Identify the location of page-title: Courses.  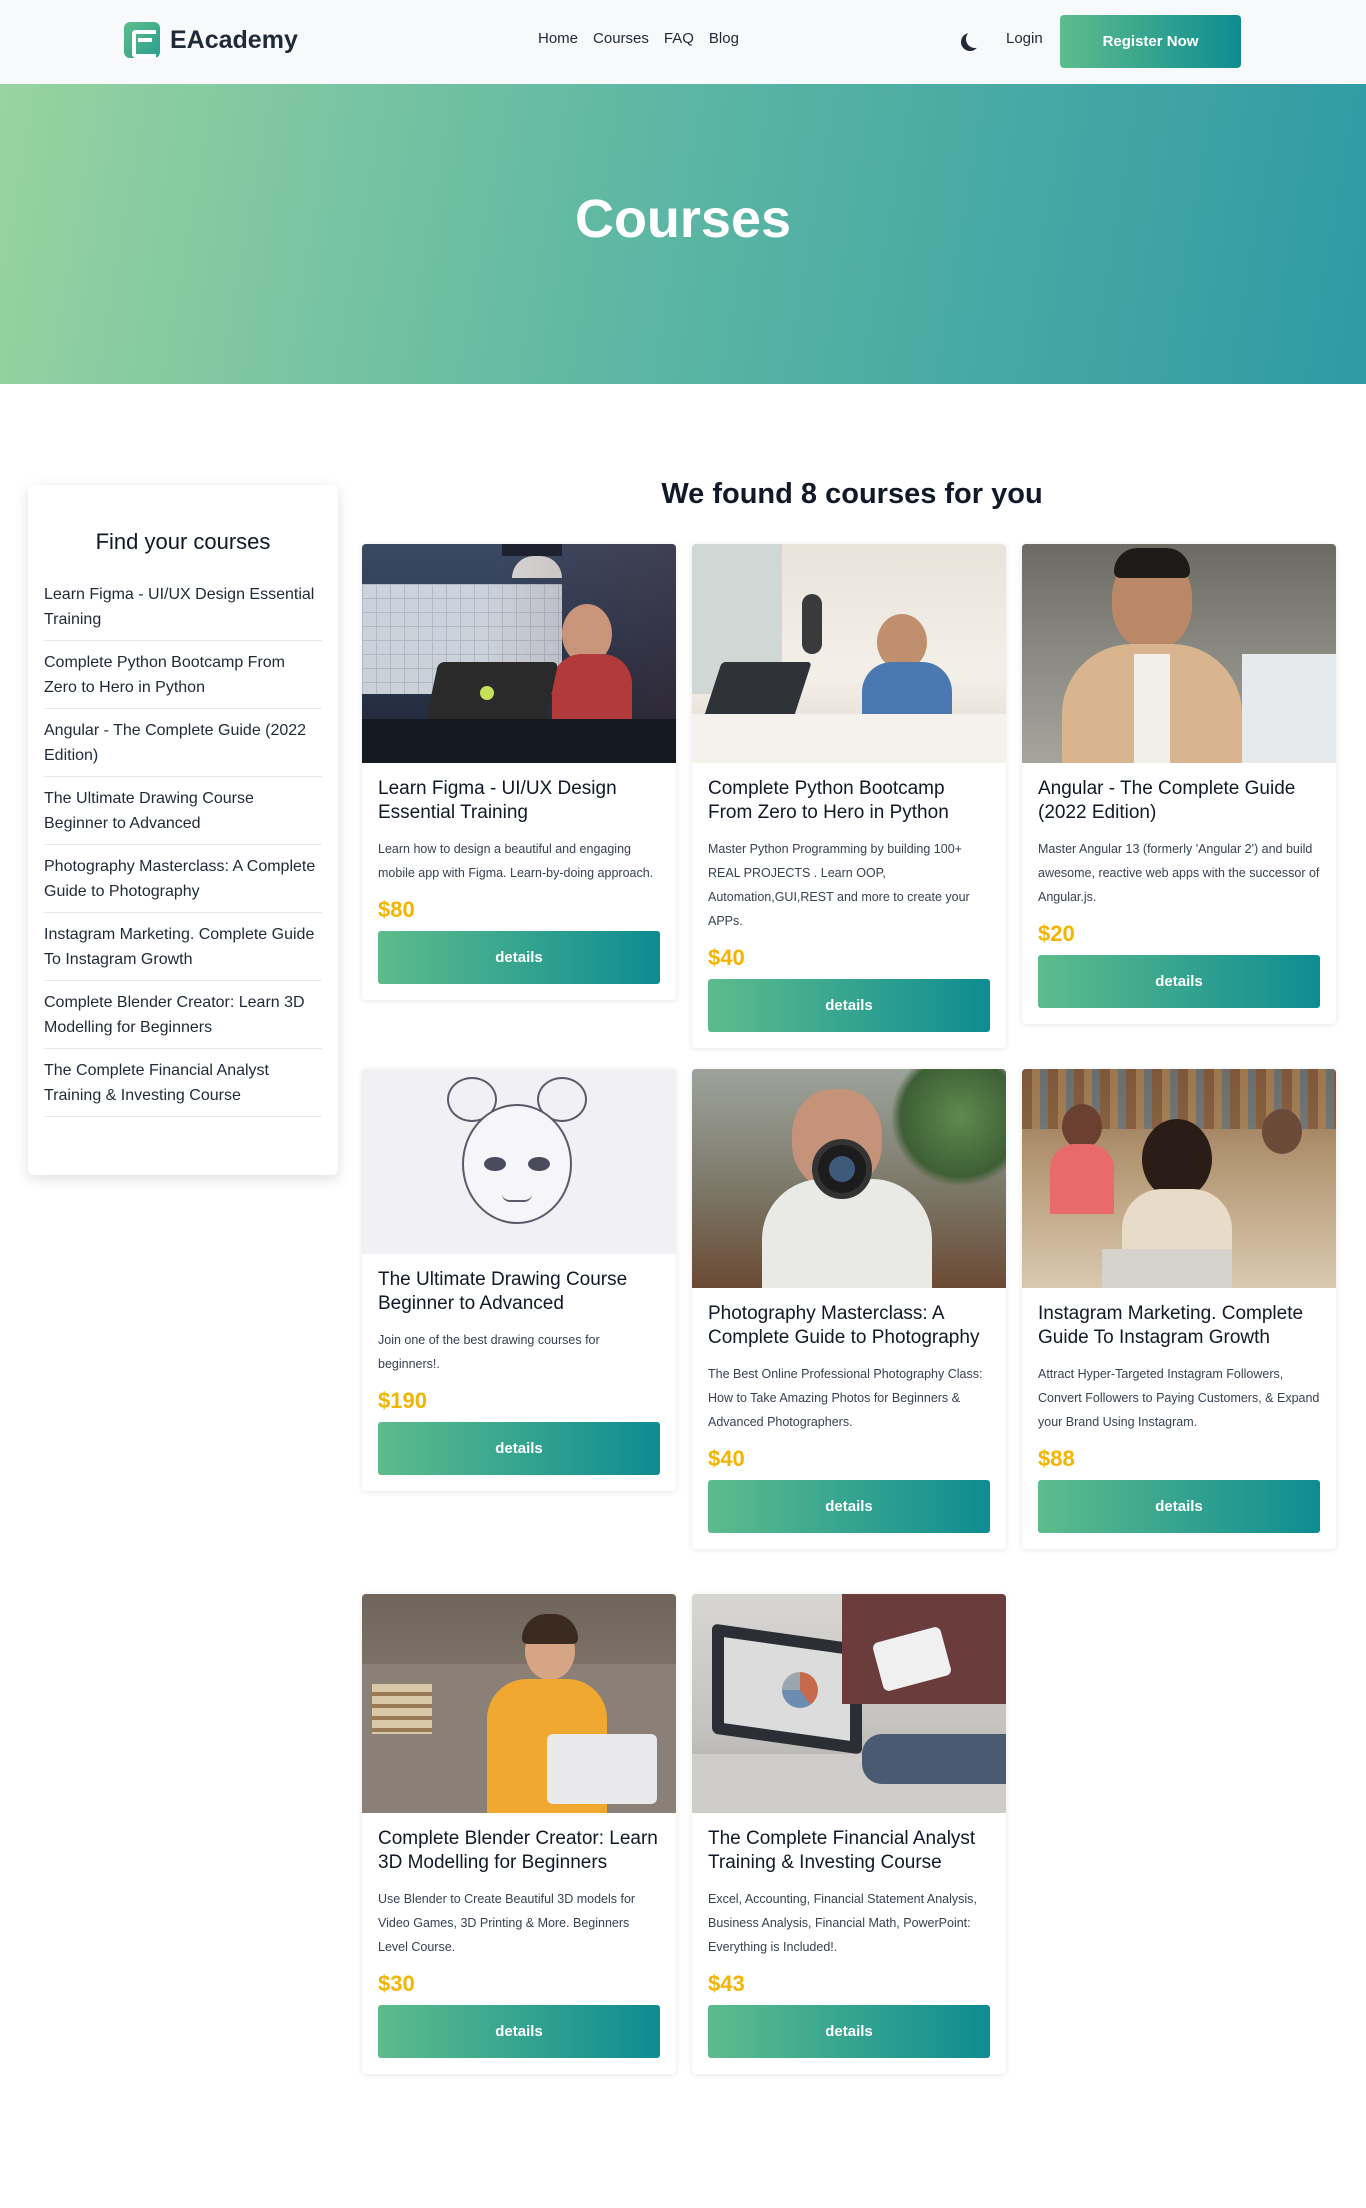
(683, 219).